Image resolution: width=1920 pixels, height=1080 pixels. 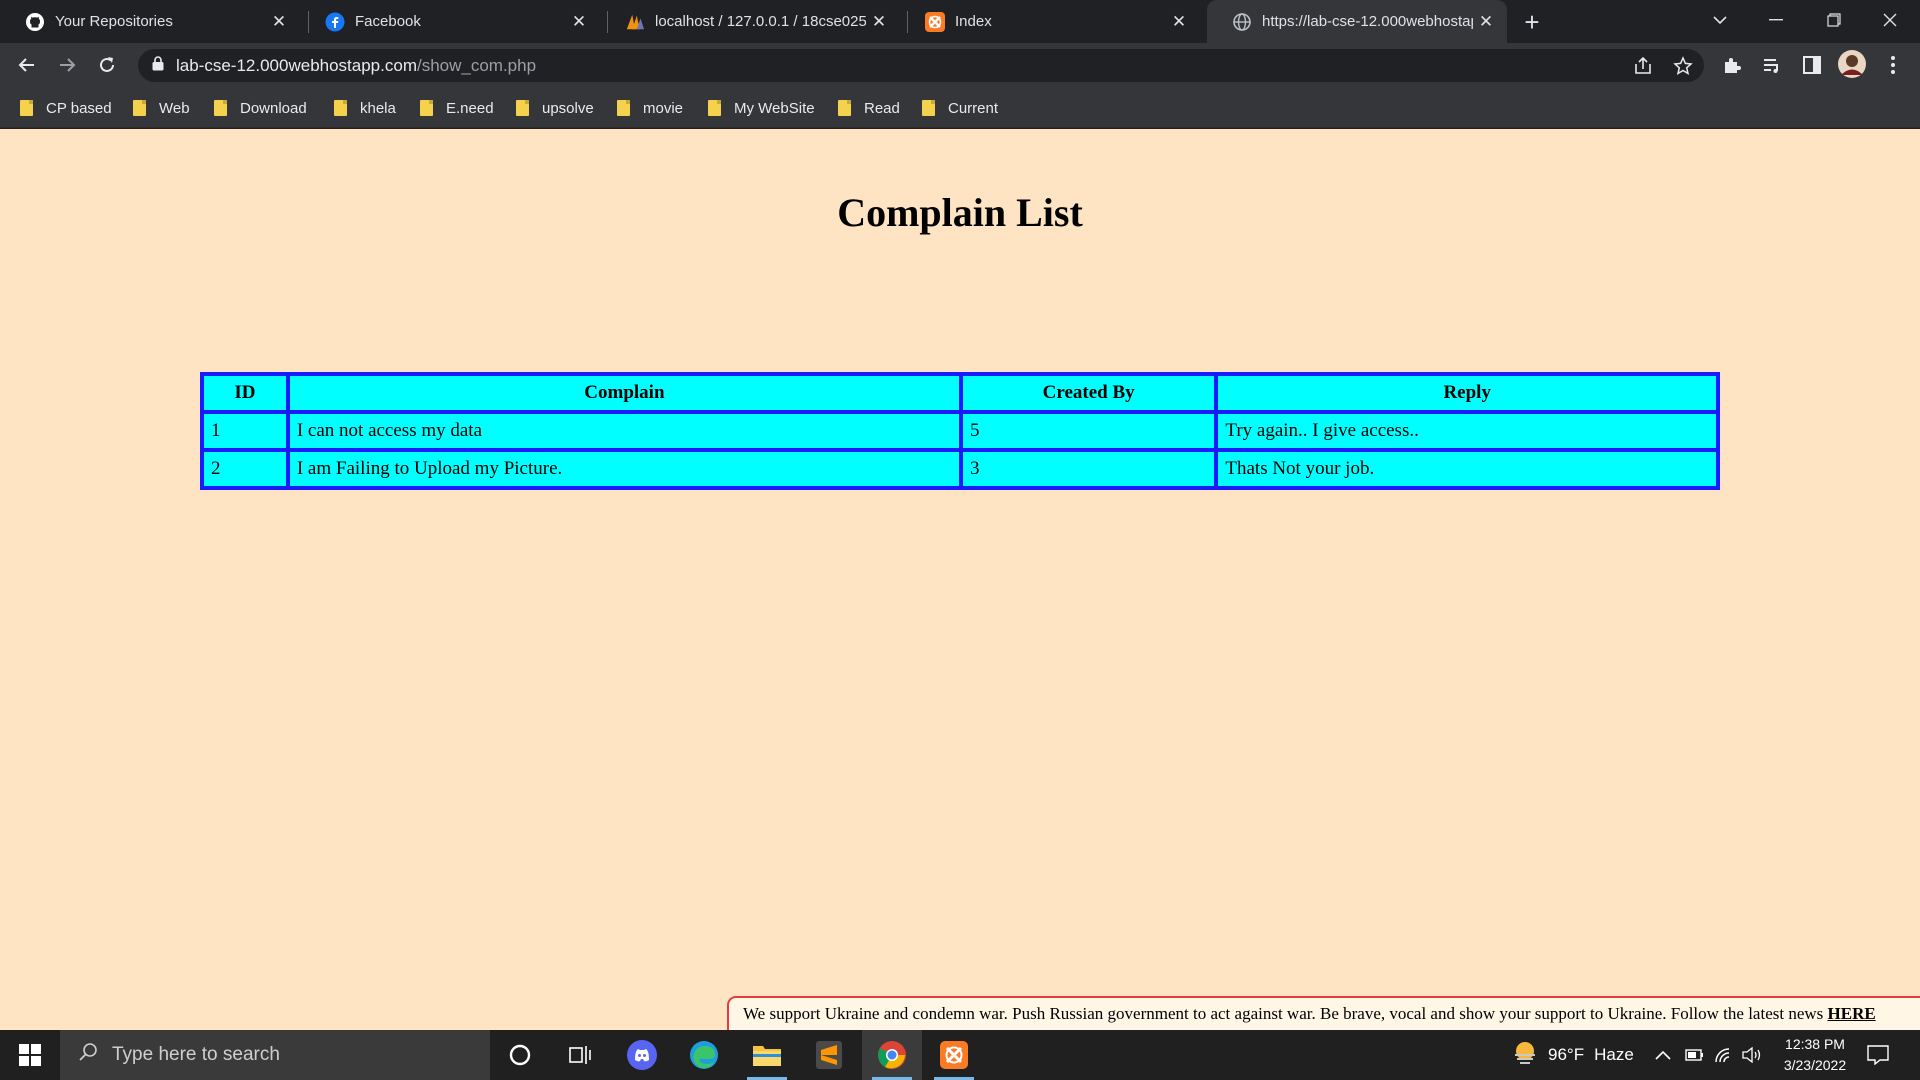 I want to click on bookmark-download: Download, so click(x=260, y=108).